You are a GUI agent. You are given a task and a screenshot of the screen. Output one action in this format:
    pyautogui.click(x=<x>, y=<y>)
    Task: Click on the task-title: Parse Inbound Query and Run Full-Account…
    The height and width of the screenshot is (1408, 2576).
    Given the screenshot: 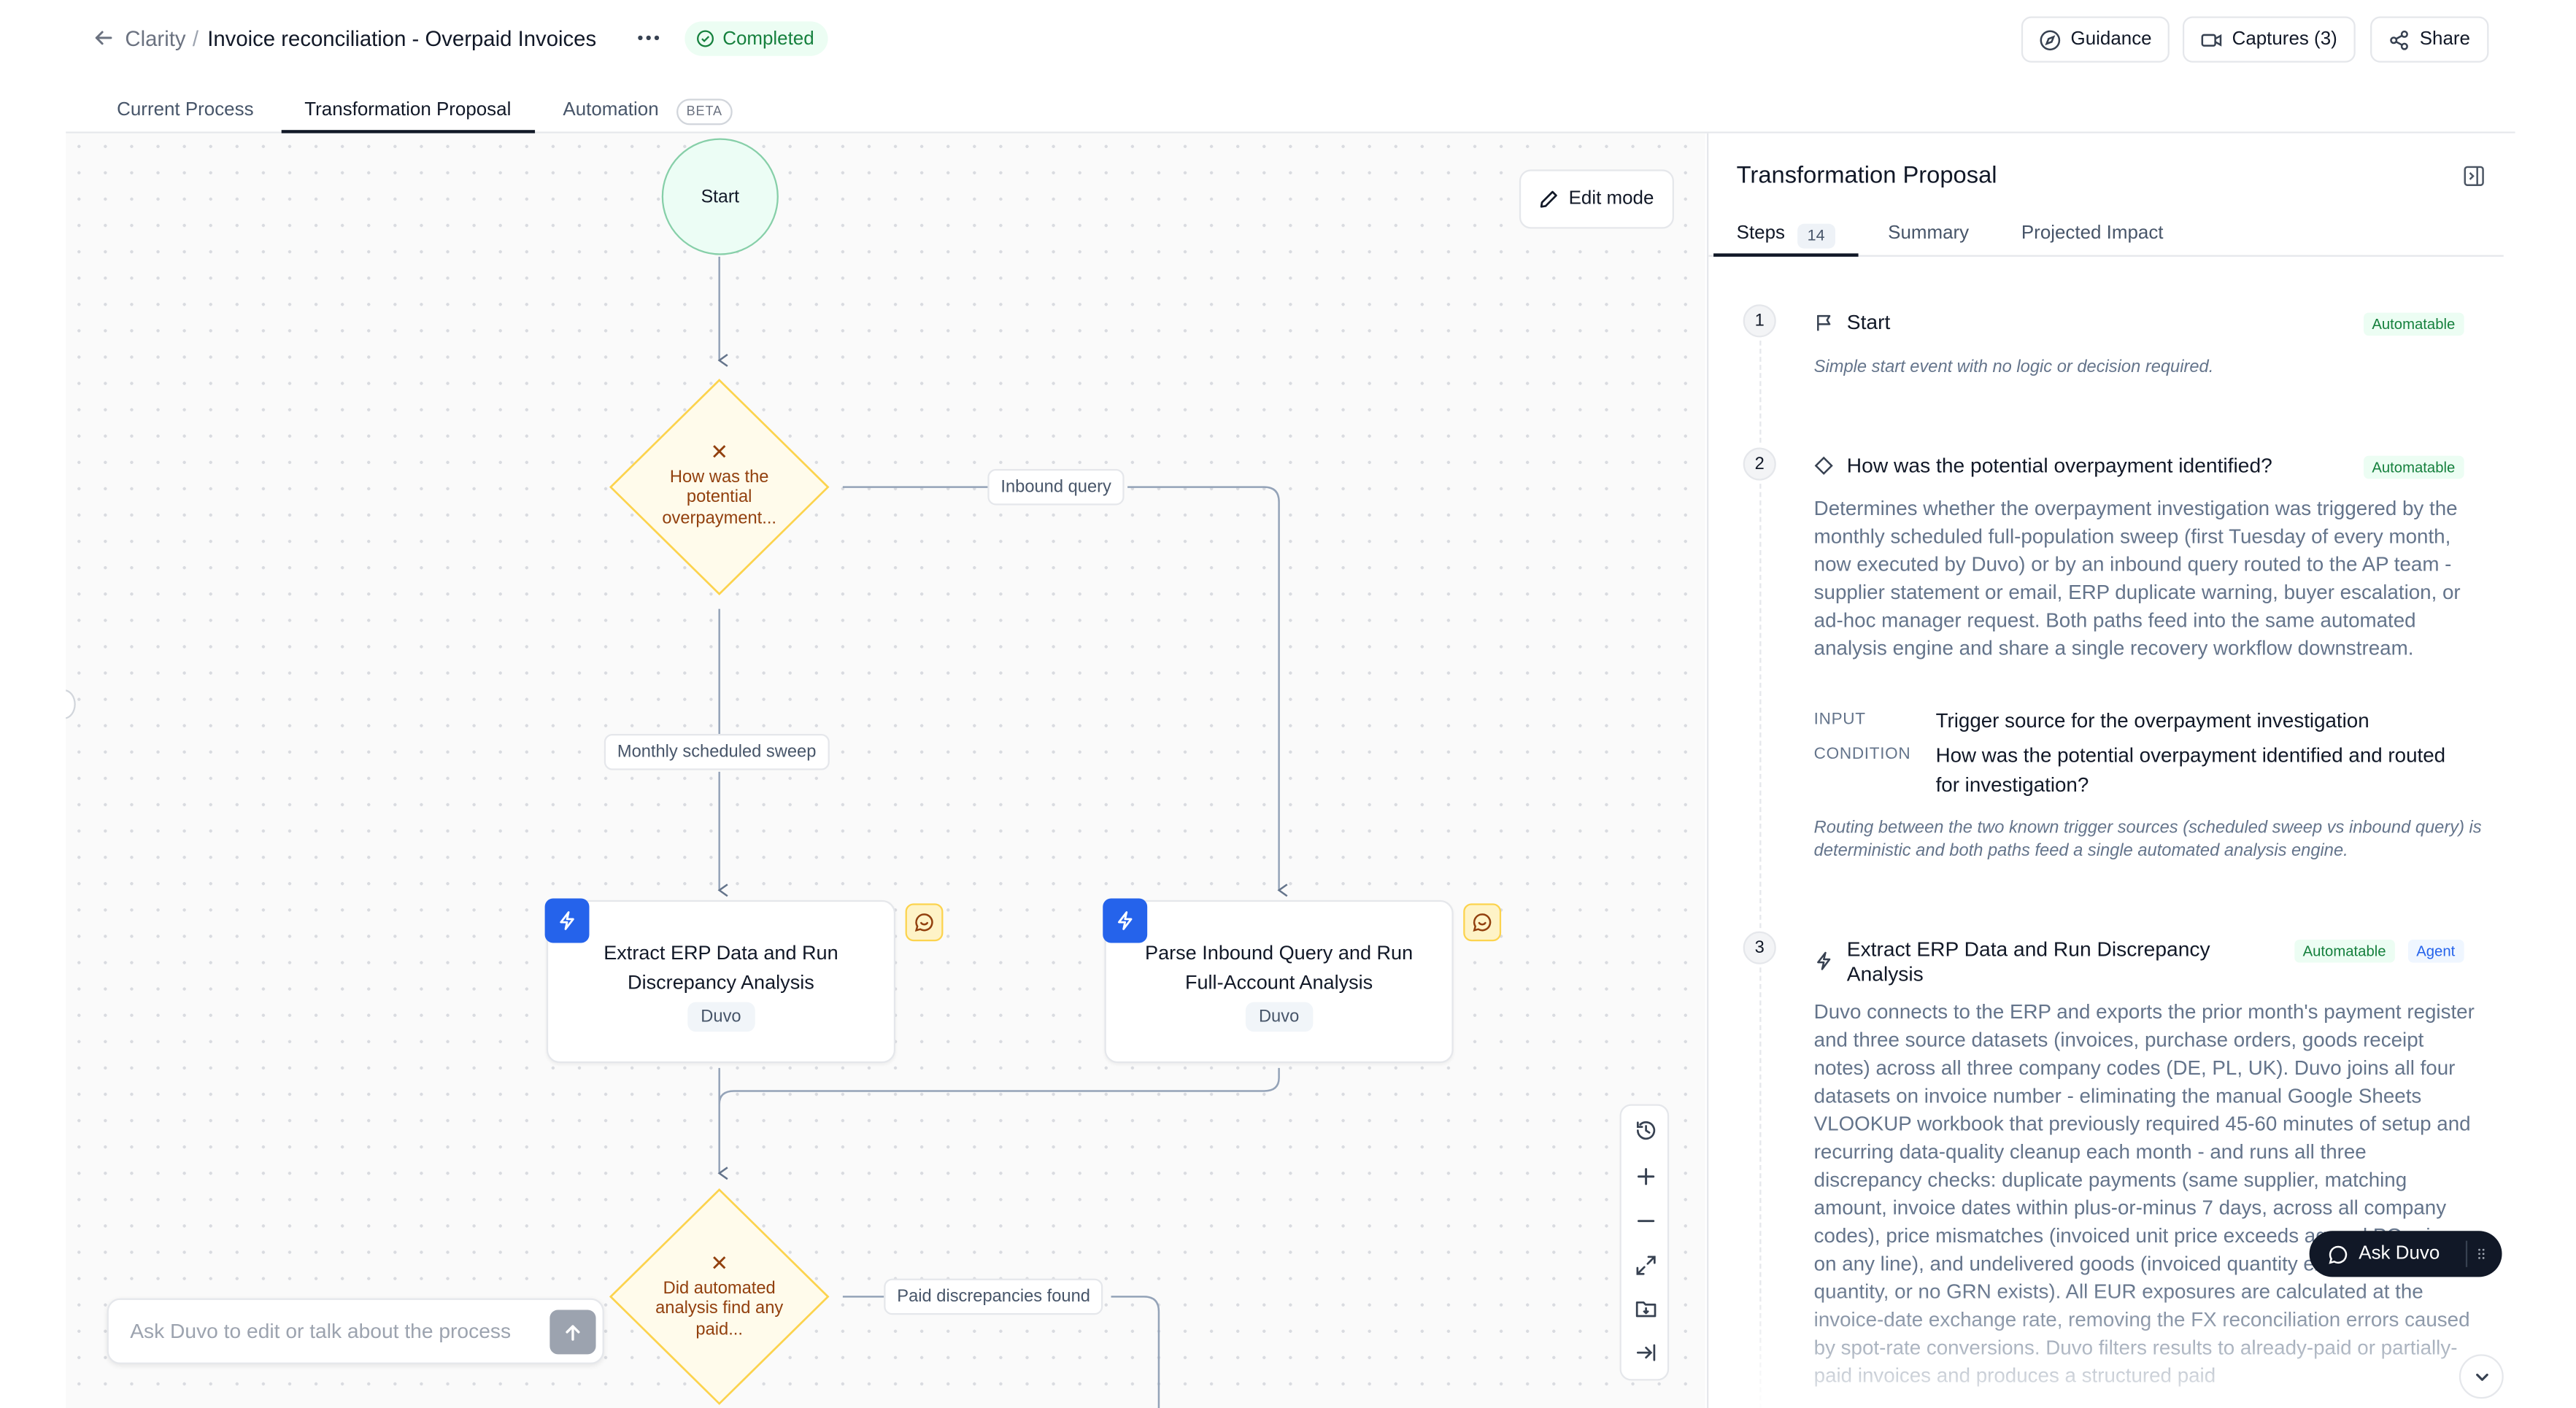 What is the action you would take?
    pyautogui.click(x=1279, y=967)
    